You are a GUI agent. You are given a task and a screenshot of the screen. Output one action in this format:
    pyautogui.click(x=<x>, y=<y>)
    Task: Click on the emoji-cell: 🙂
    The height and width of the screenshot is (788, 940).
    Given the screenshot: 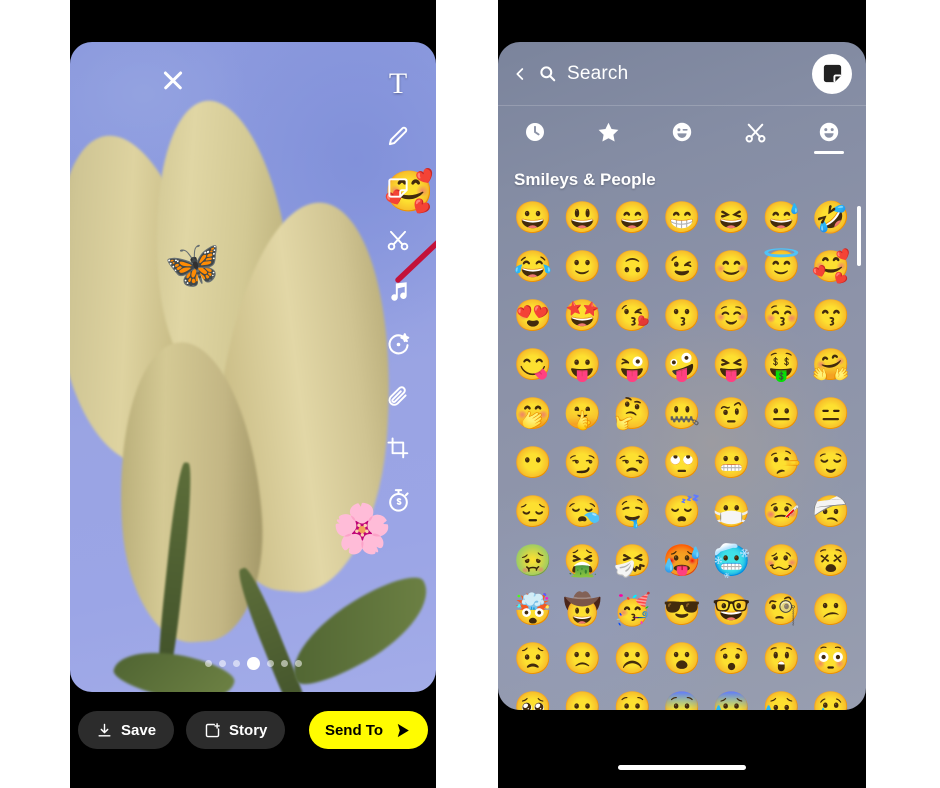 What is the action you would take?
    pyautogui.click(x=583, y=266)
    